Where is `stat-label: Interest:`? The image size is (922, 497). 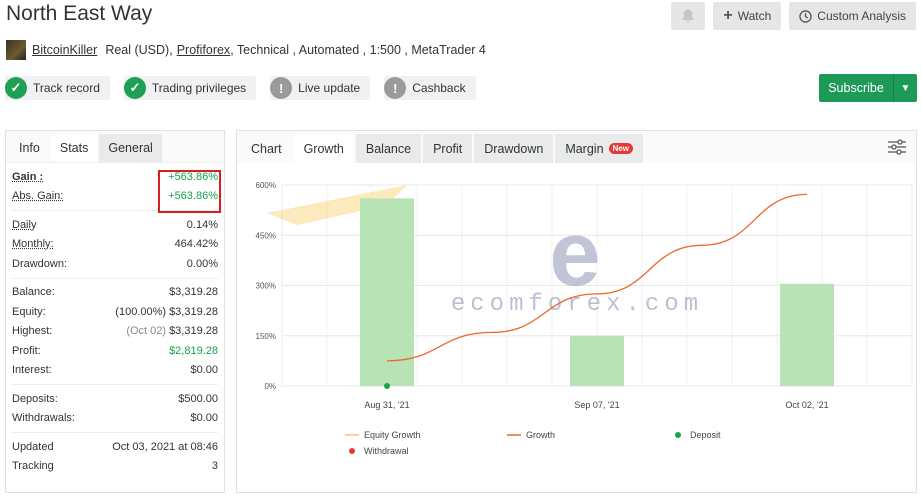
stat-label: Interest: is located at coordinates (32, 370).